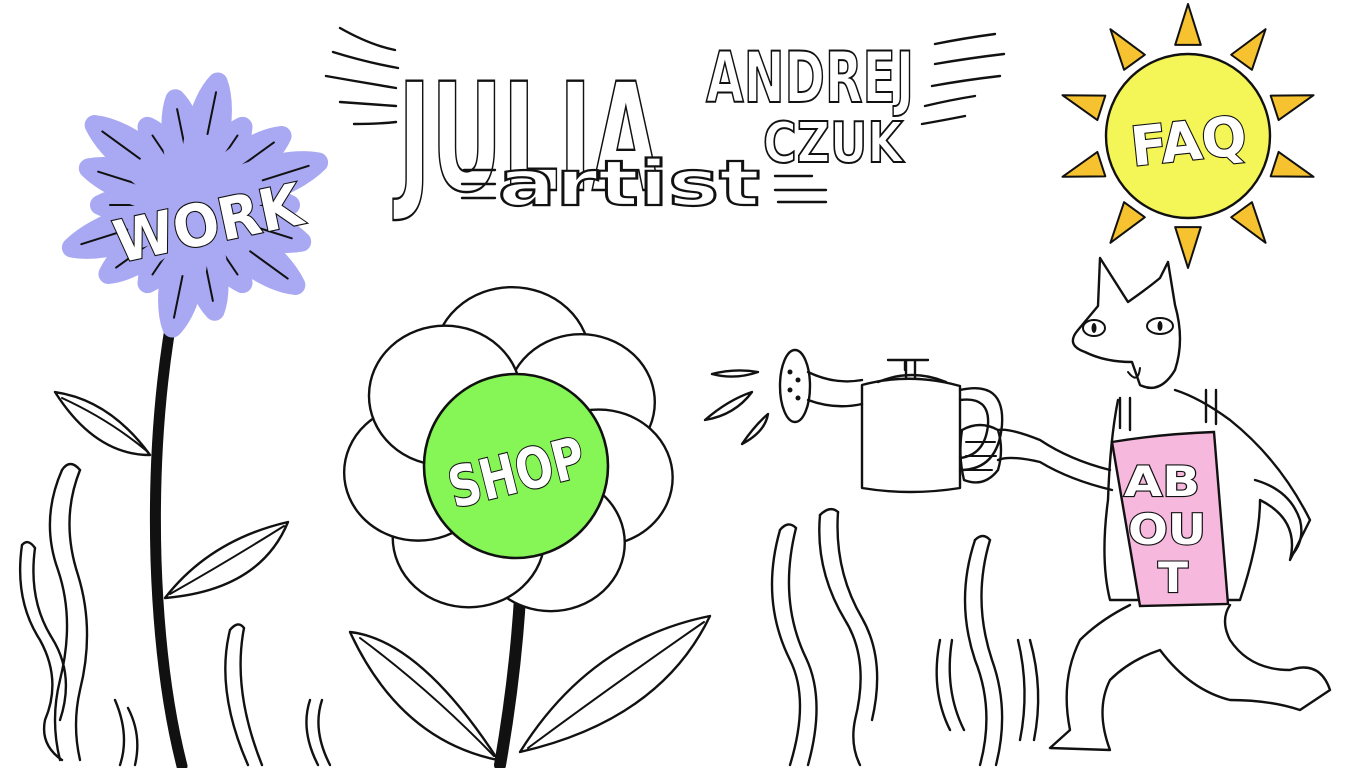 The image size is (1366, 768). Describe the element at coordinates (905, 637) in the screenshot. I see `right-sprouts` at that location.